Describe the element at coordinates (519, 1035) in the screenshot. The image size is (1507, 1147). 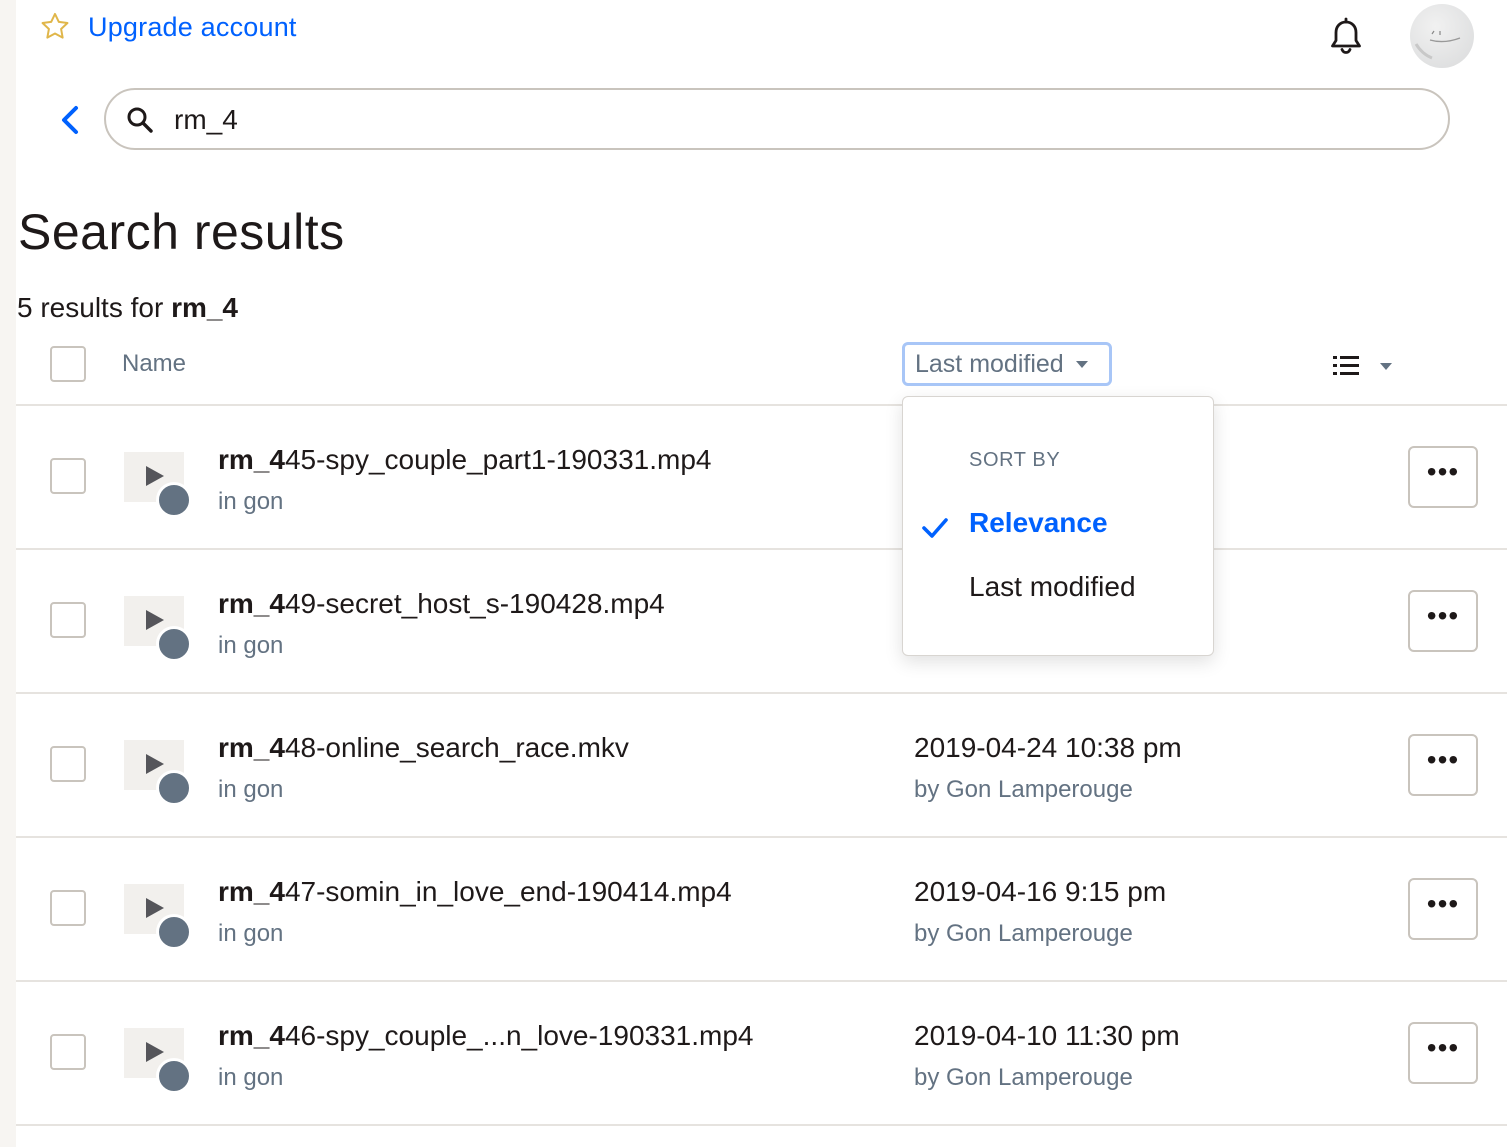
I see `file-name-rest: 46-spy_couple_...n_love-190331.mp4` at that location.